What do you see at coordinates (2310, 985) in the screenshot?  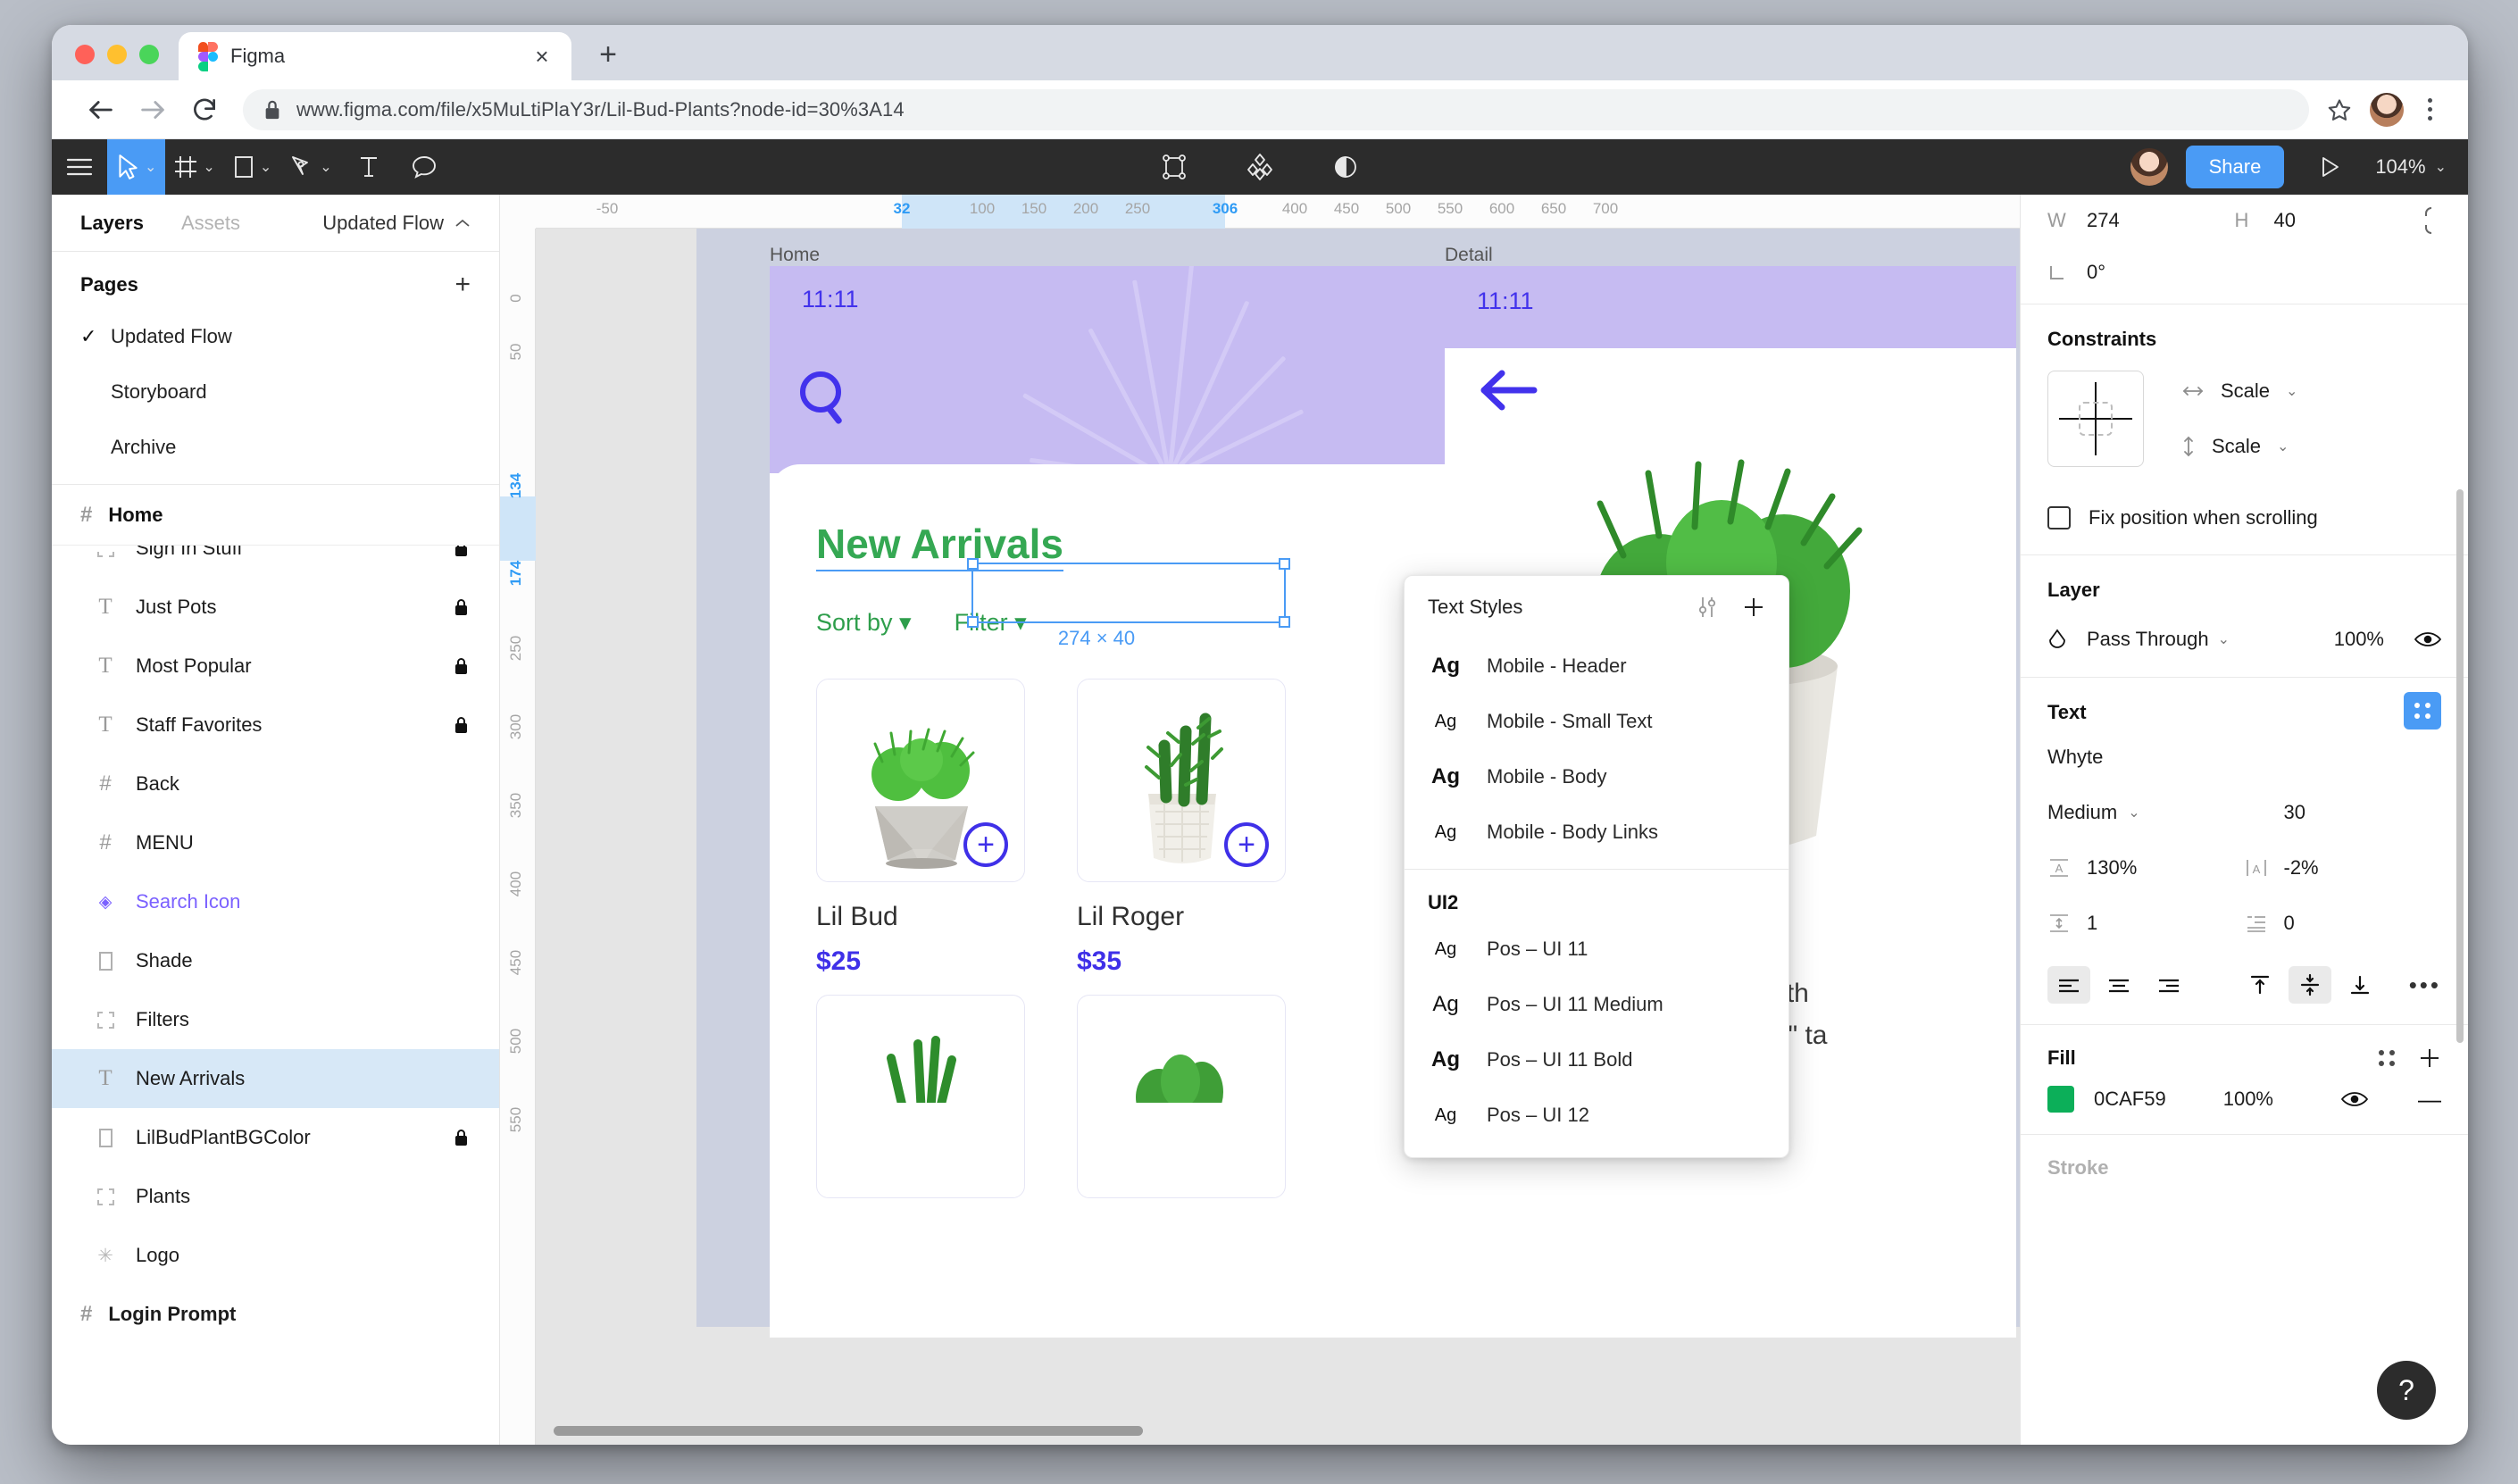 I see `valign-middle-icon` at bounding box center [2310, 985].